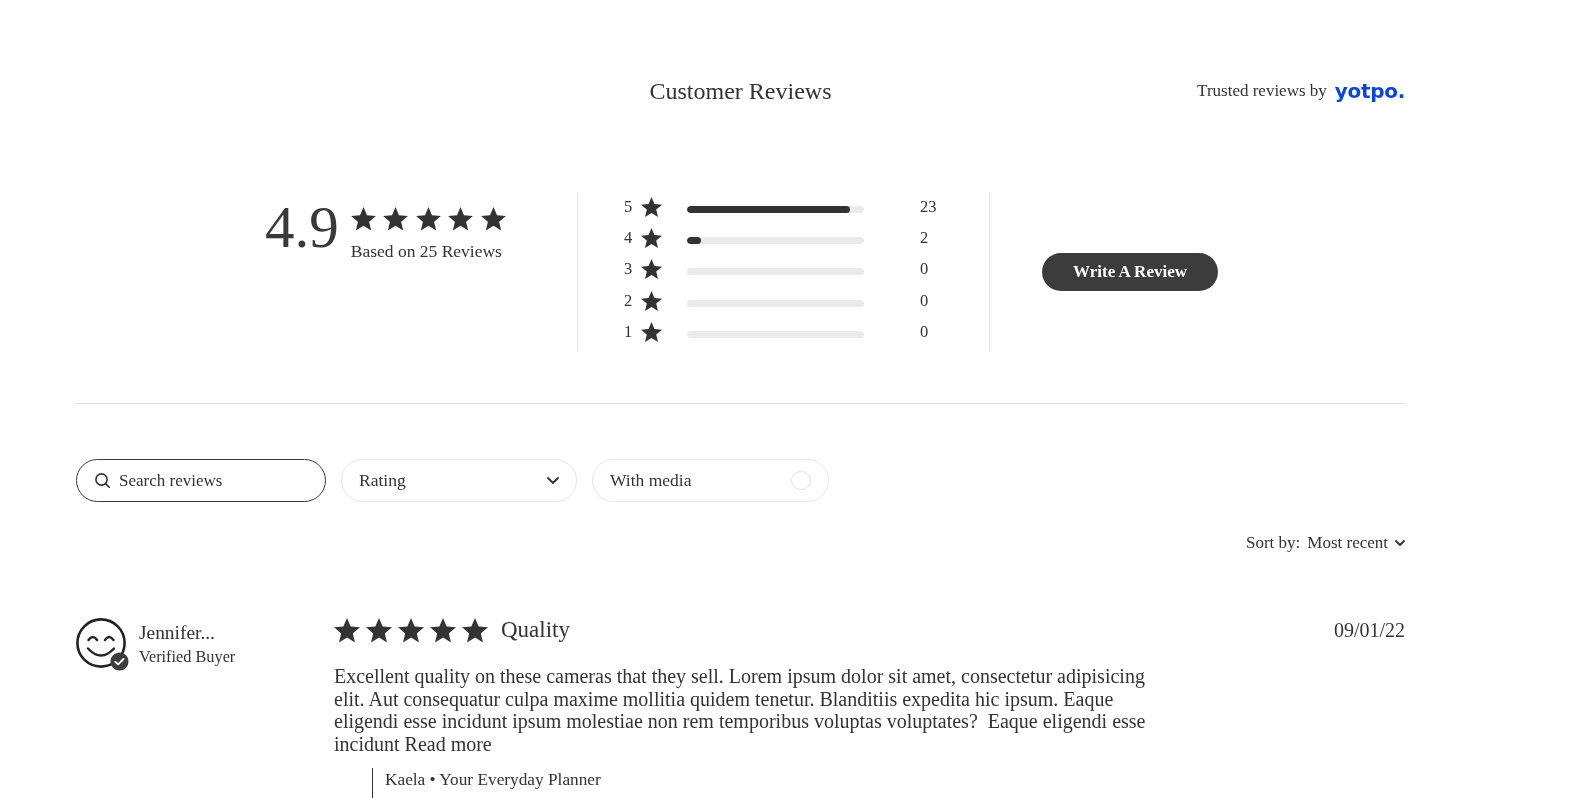  Describe the element at coordinates (448, 743) in the screenshot. I see `read-more-link: Read more` at that location.